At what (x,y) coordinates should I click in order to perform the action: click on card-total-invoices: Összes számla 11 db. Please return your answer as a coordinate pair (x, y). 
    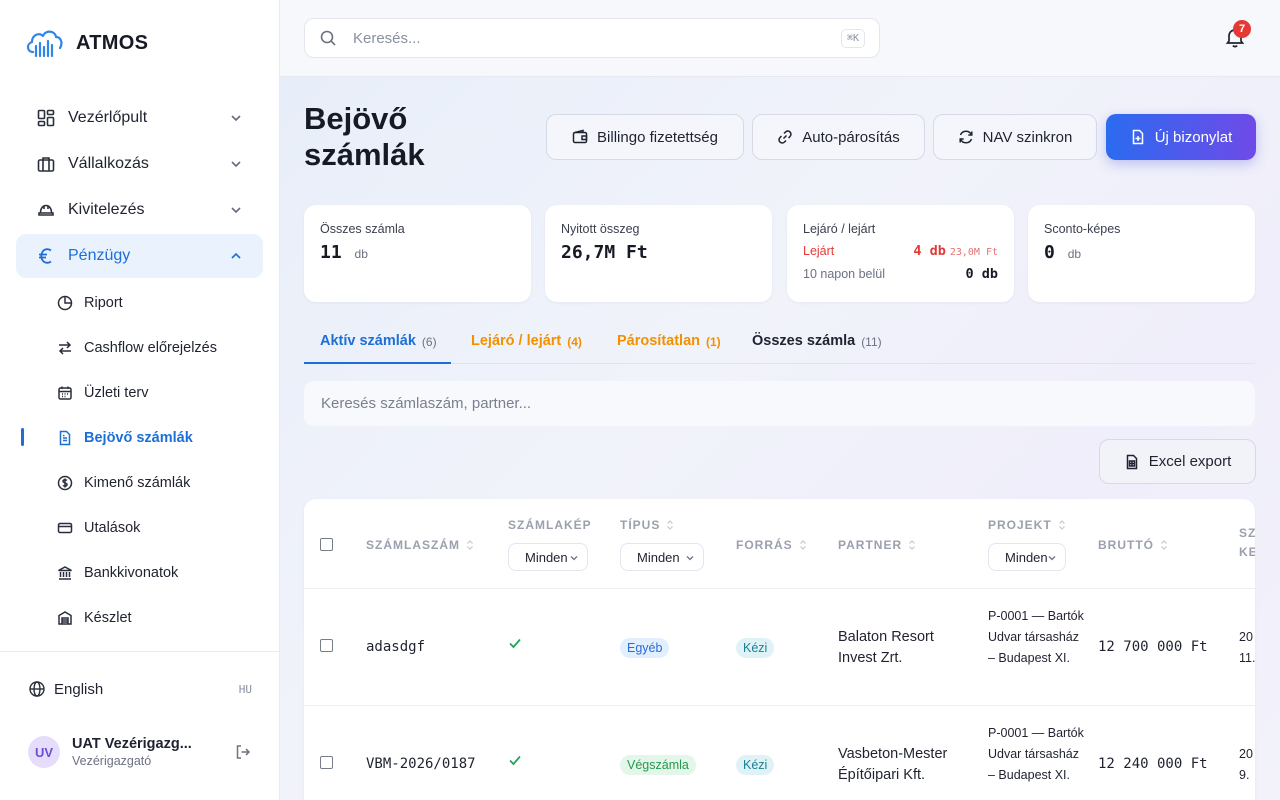
    Looking at the image, I should click on (417, 253).